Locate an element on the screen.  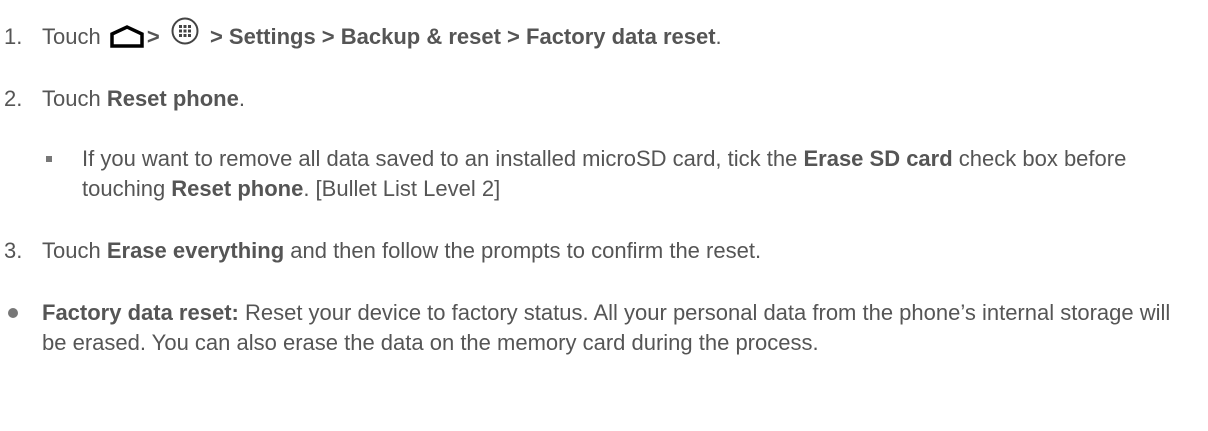
step-text: Touch Reset phone. is located at coordinates (620, 99).